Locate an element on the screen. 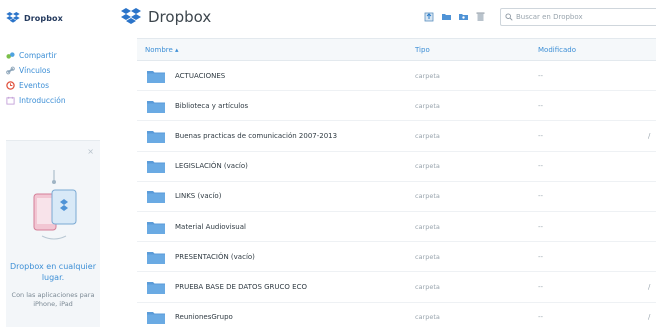 The image size is (656, 327). promo-body: Con las aplicaciones para iPhone, iPad is located at coordinates (53, 299).